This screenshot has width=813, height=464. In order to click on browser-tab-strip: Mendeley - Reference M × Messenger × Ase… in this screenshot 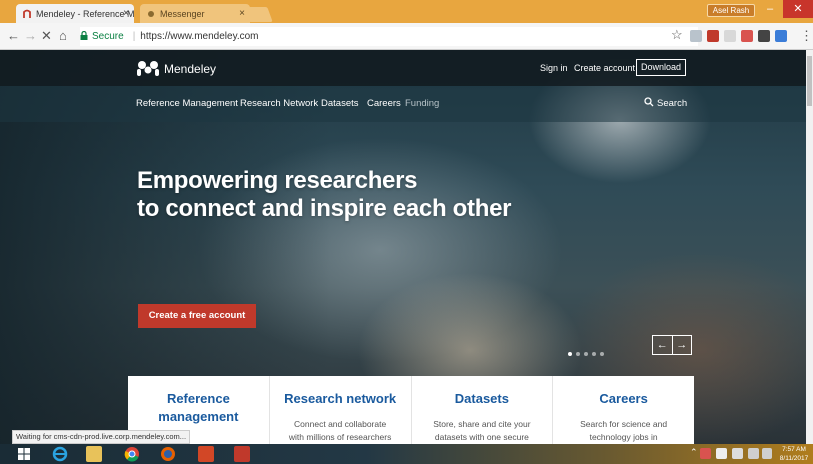, I will do `click(406, 11)`.